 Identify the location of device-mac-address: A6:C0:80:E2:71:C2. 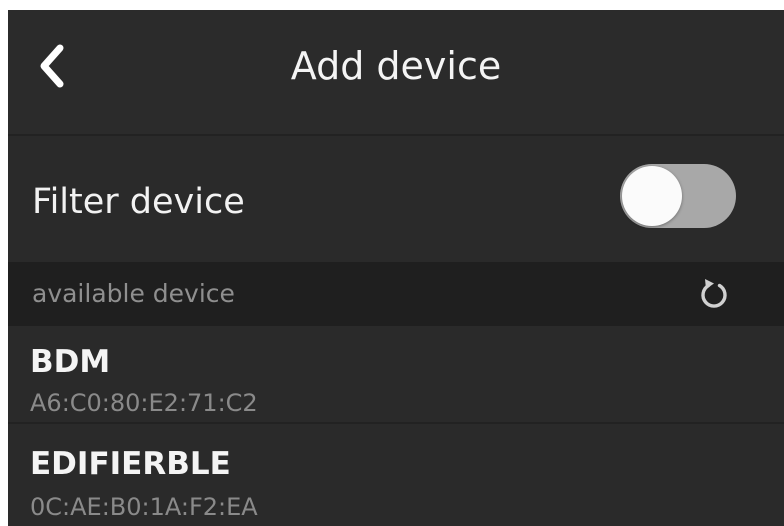
(144, 403).